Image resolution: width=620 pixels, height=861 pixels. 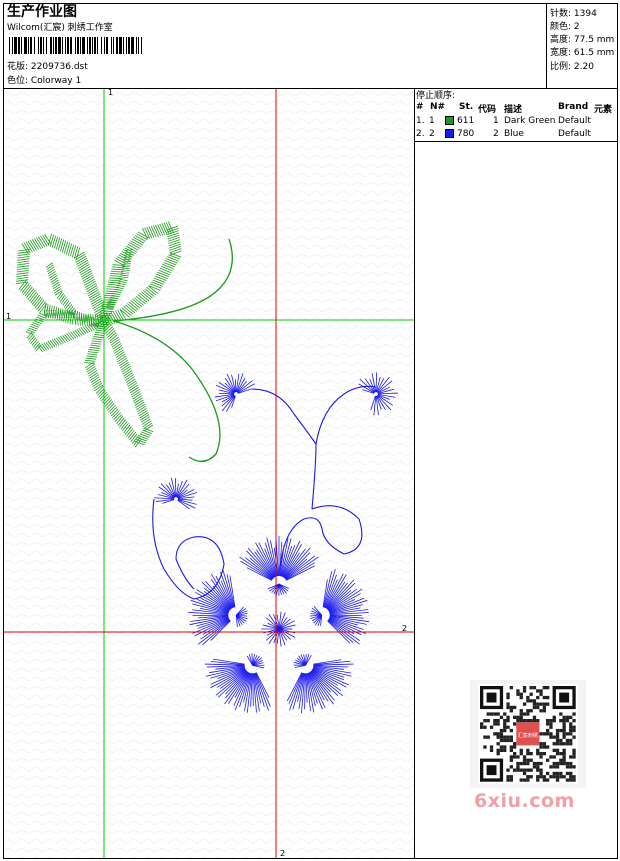 I want to click on barcode, so click(x=75, y=45).